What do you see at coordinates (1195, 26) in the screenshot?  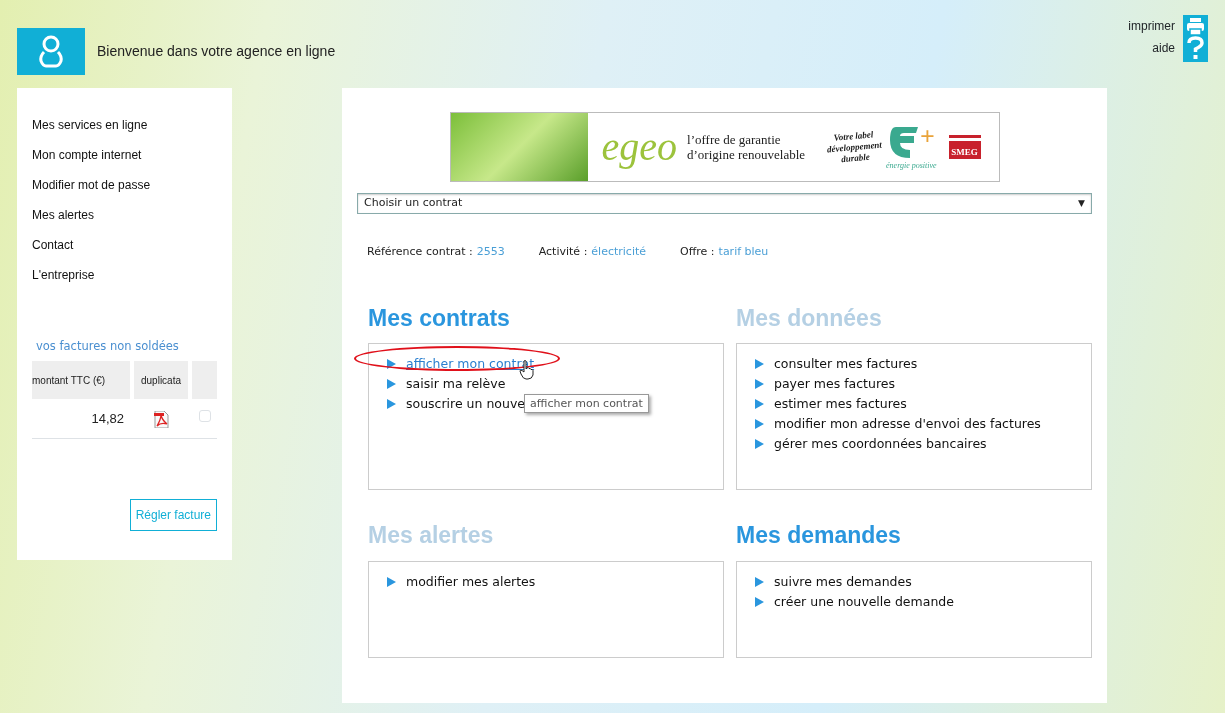 I see `printer-icon` at bounding box center [1195, 26].